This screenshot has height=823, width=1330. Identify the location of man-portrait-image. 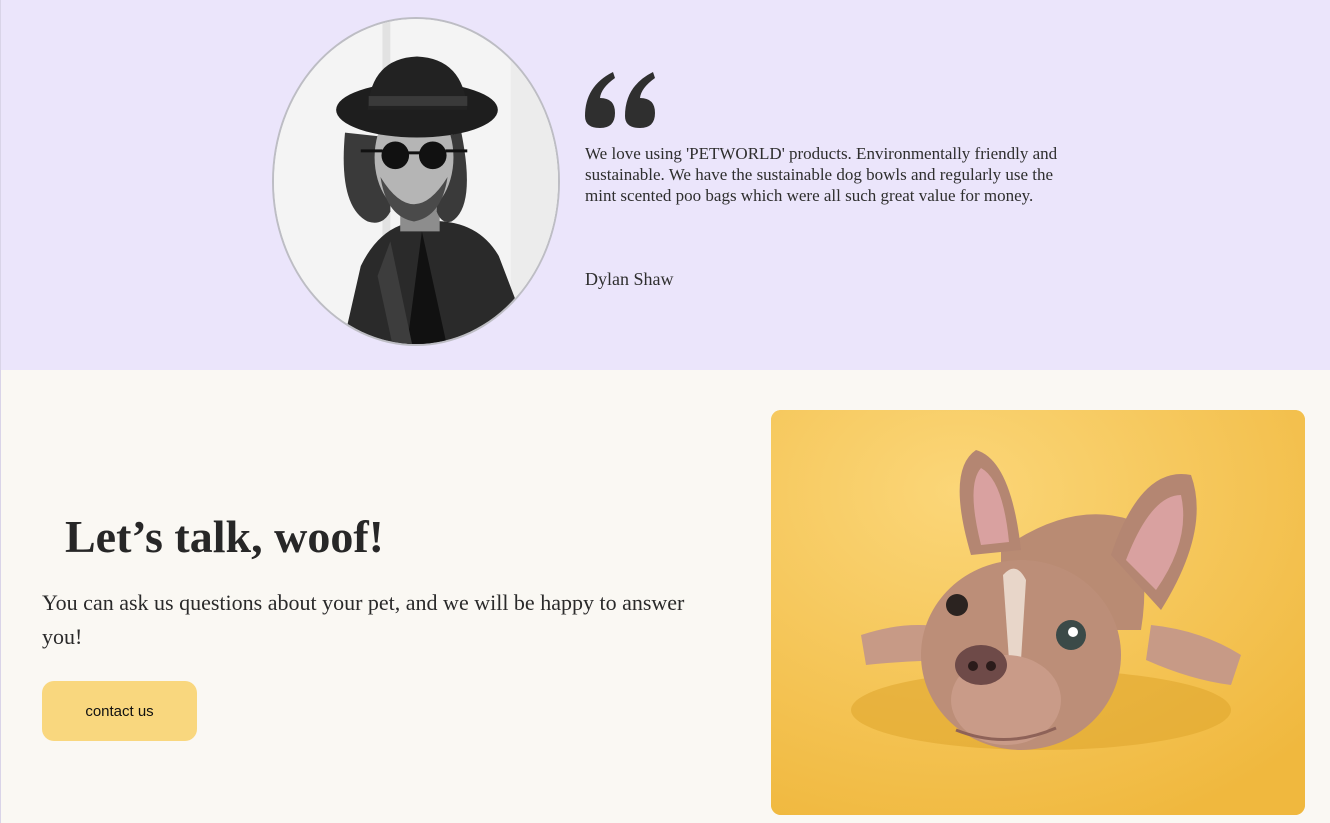
(416, 181).